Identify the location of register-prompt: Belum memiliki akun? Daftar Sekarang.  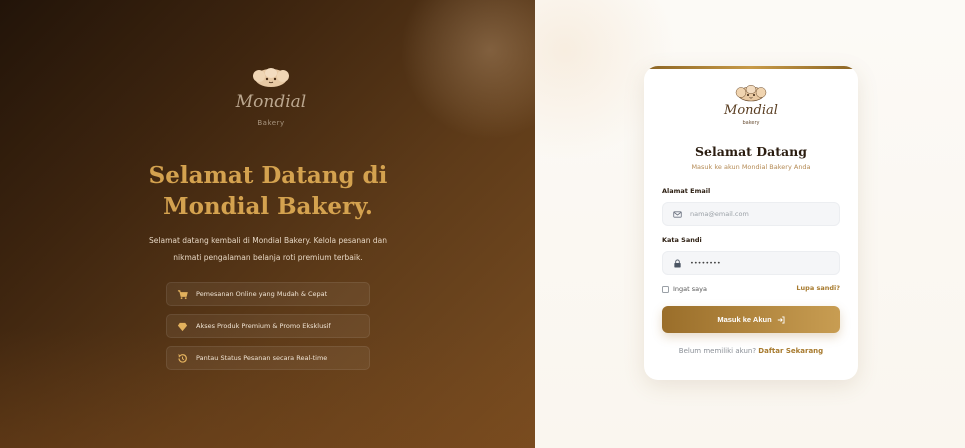
(751, 351).